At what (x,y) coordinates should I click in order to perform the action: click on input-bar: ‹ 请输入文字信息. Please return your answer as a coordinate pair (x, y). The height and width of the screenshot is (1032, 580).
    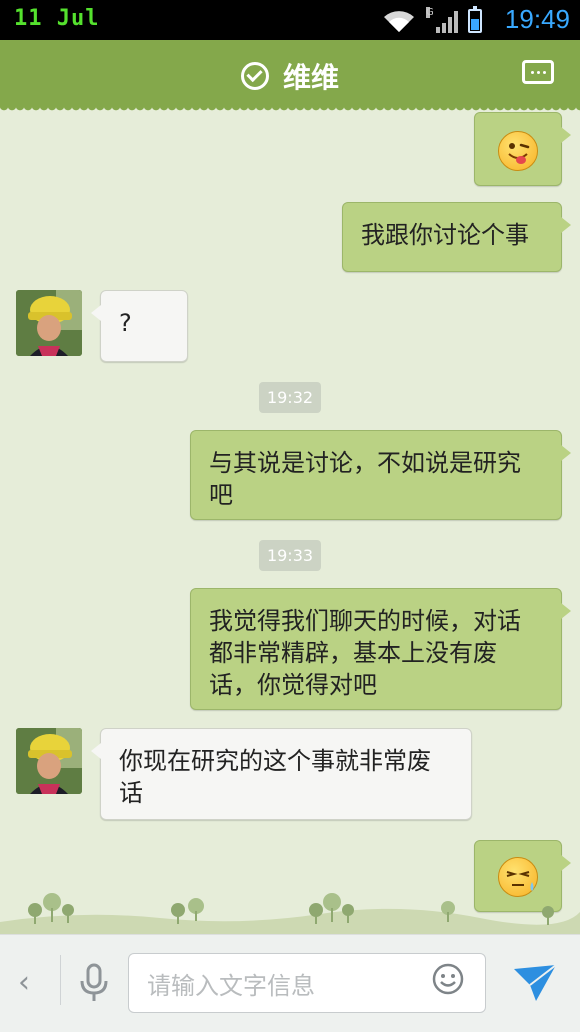
    Looking at the image, I should click on (290, 983).